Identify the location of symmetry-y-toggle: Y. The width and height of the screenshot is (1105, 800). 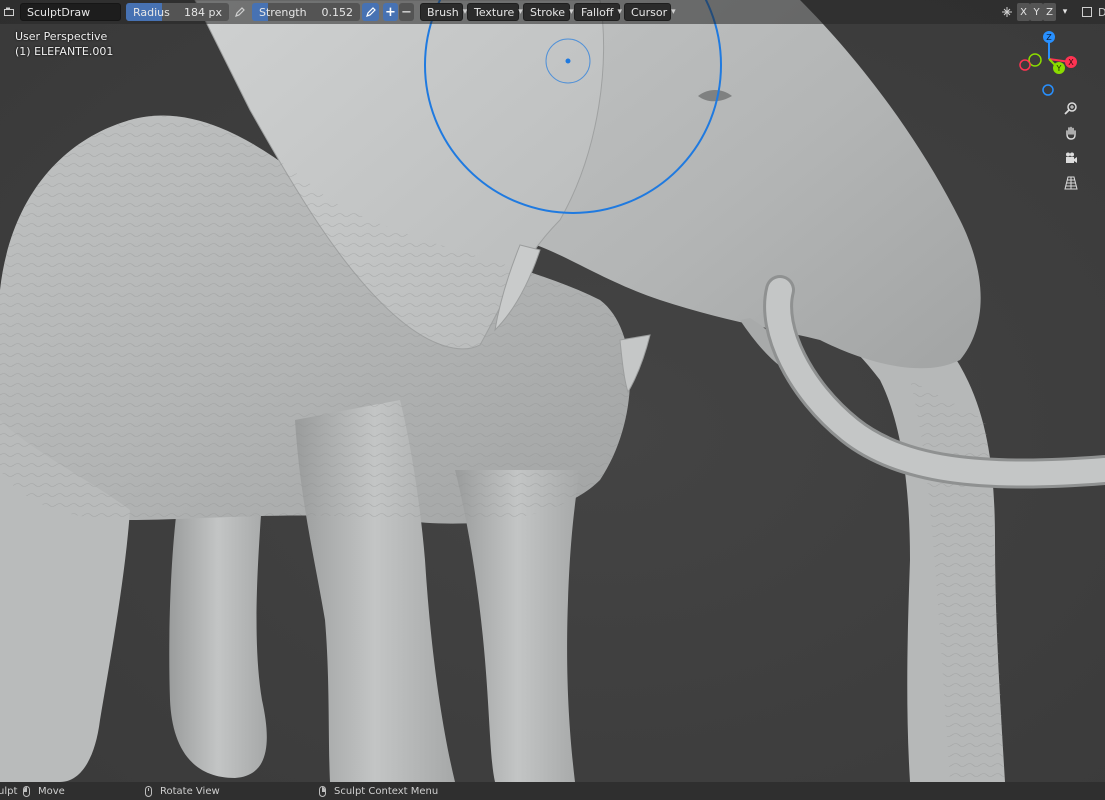
(1036, 12).